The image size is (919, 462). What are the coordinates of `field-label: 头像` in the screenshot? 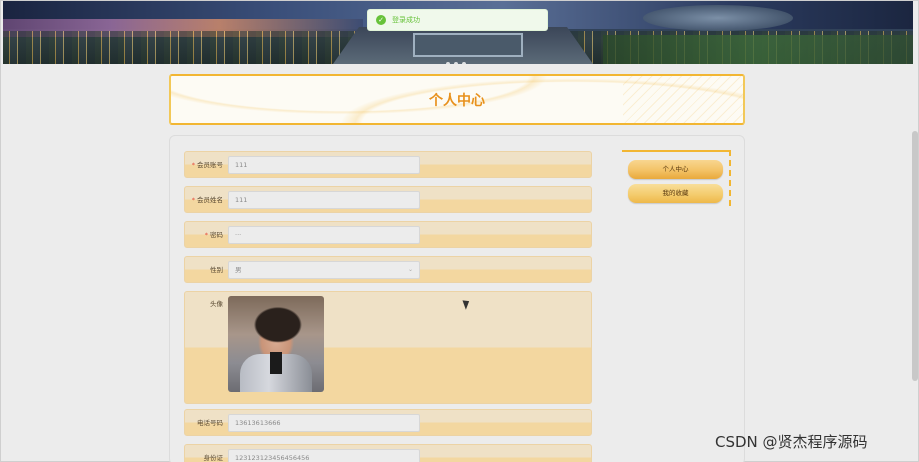 It's located at (216, 304).